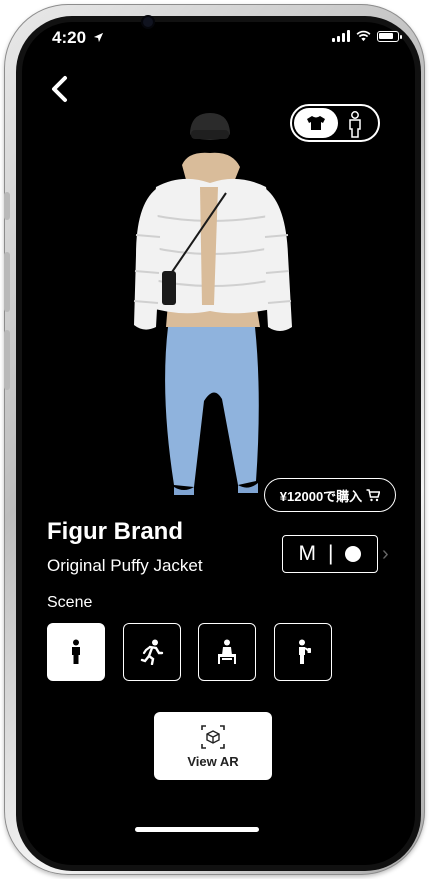 This screenshot has width=429, height=879. What do you see at coordinates (278, 260) in the screenshot?
I see `right-sleeve` at bounding box center [278, 260].